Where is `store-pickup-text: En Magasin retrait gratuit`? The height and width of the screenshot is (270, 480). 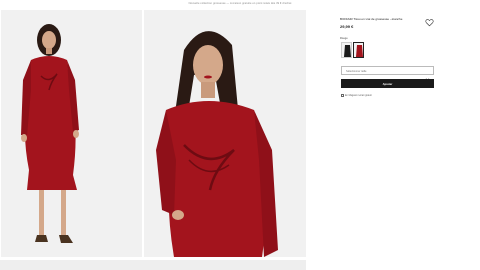
store-pickup-text: En Magasin retrait gratuit is located at coordinates (358, 96).